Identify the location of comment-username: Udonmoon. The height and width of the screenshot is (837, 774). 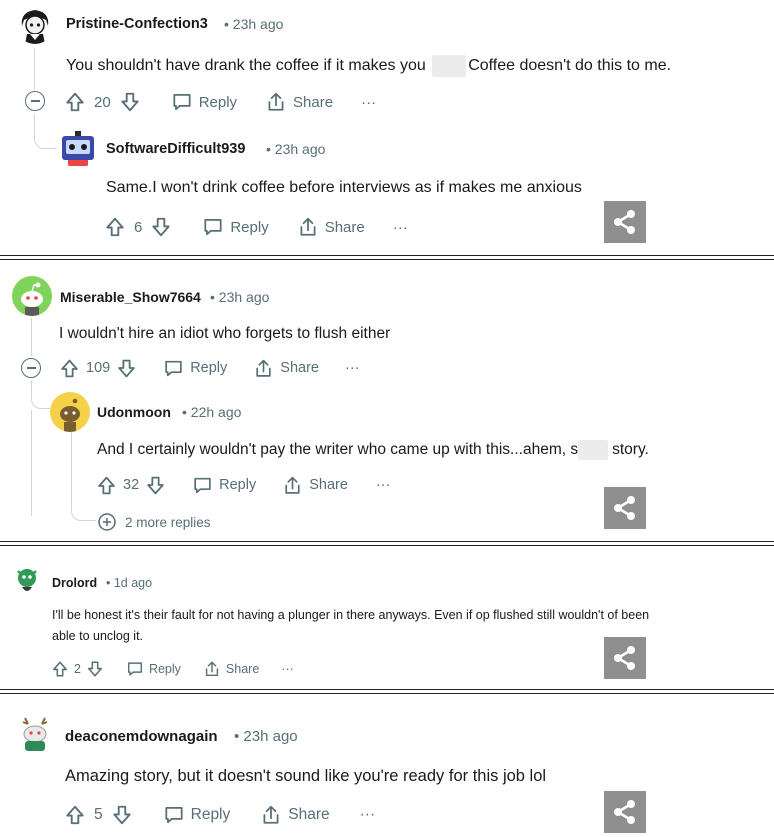
(134, 412).